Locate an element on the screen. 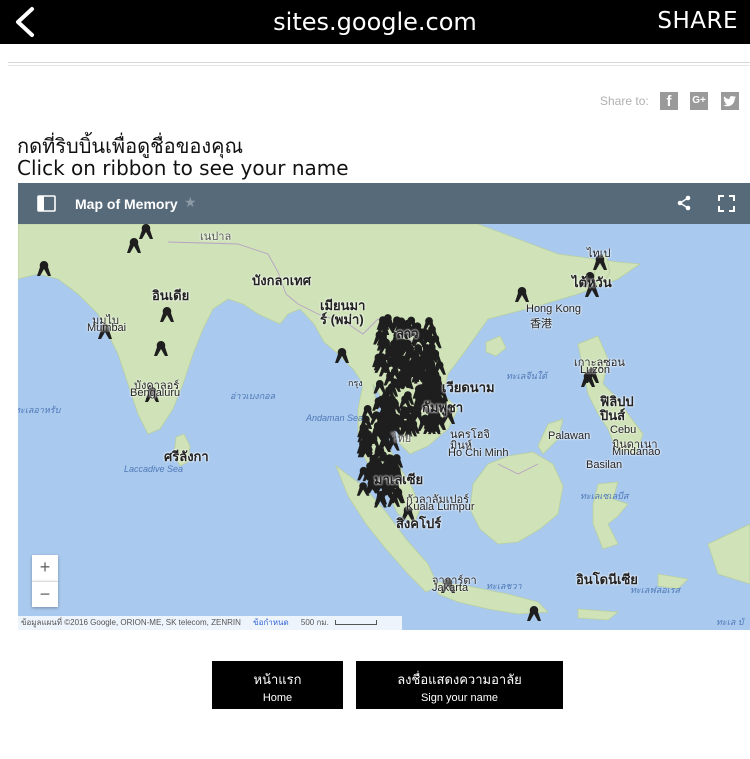  browser-top-bar: sites.google.com SHARE is located at coordinates (375, 22).